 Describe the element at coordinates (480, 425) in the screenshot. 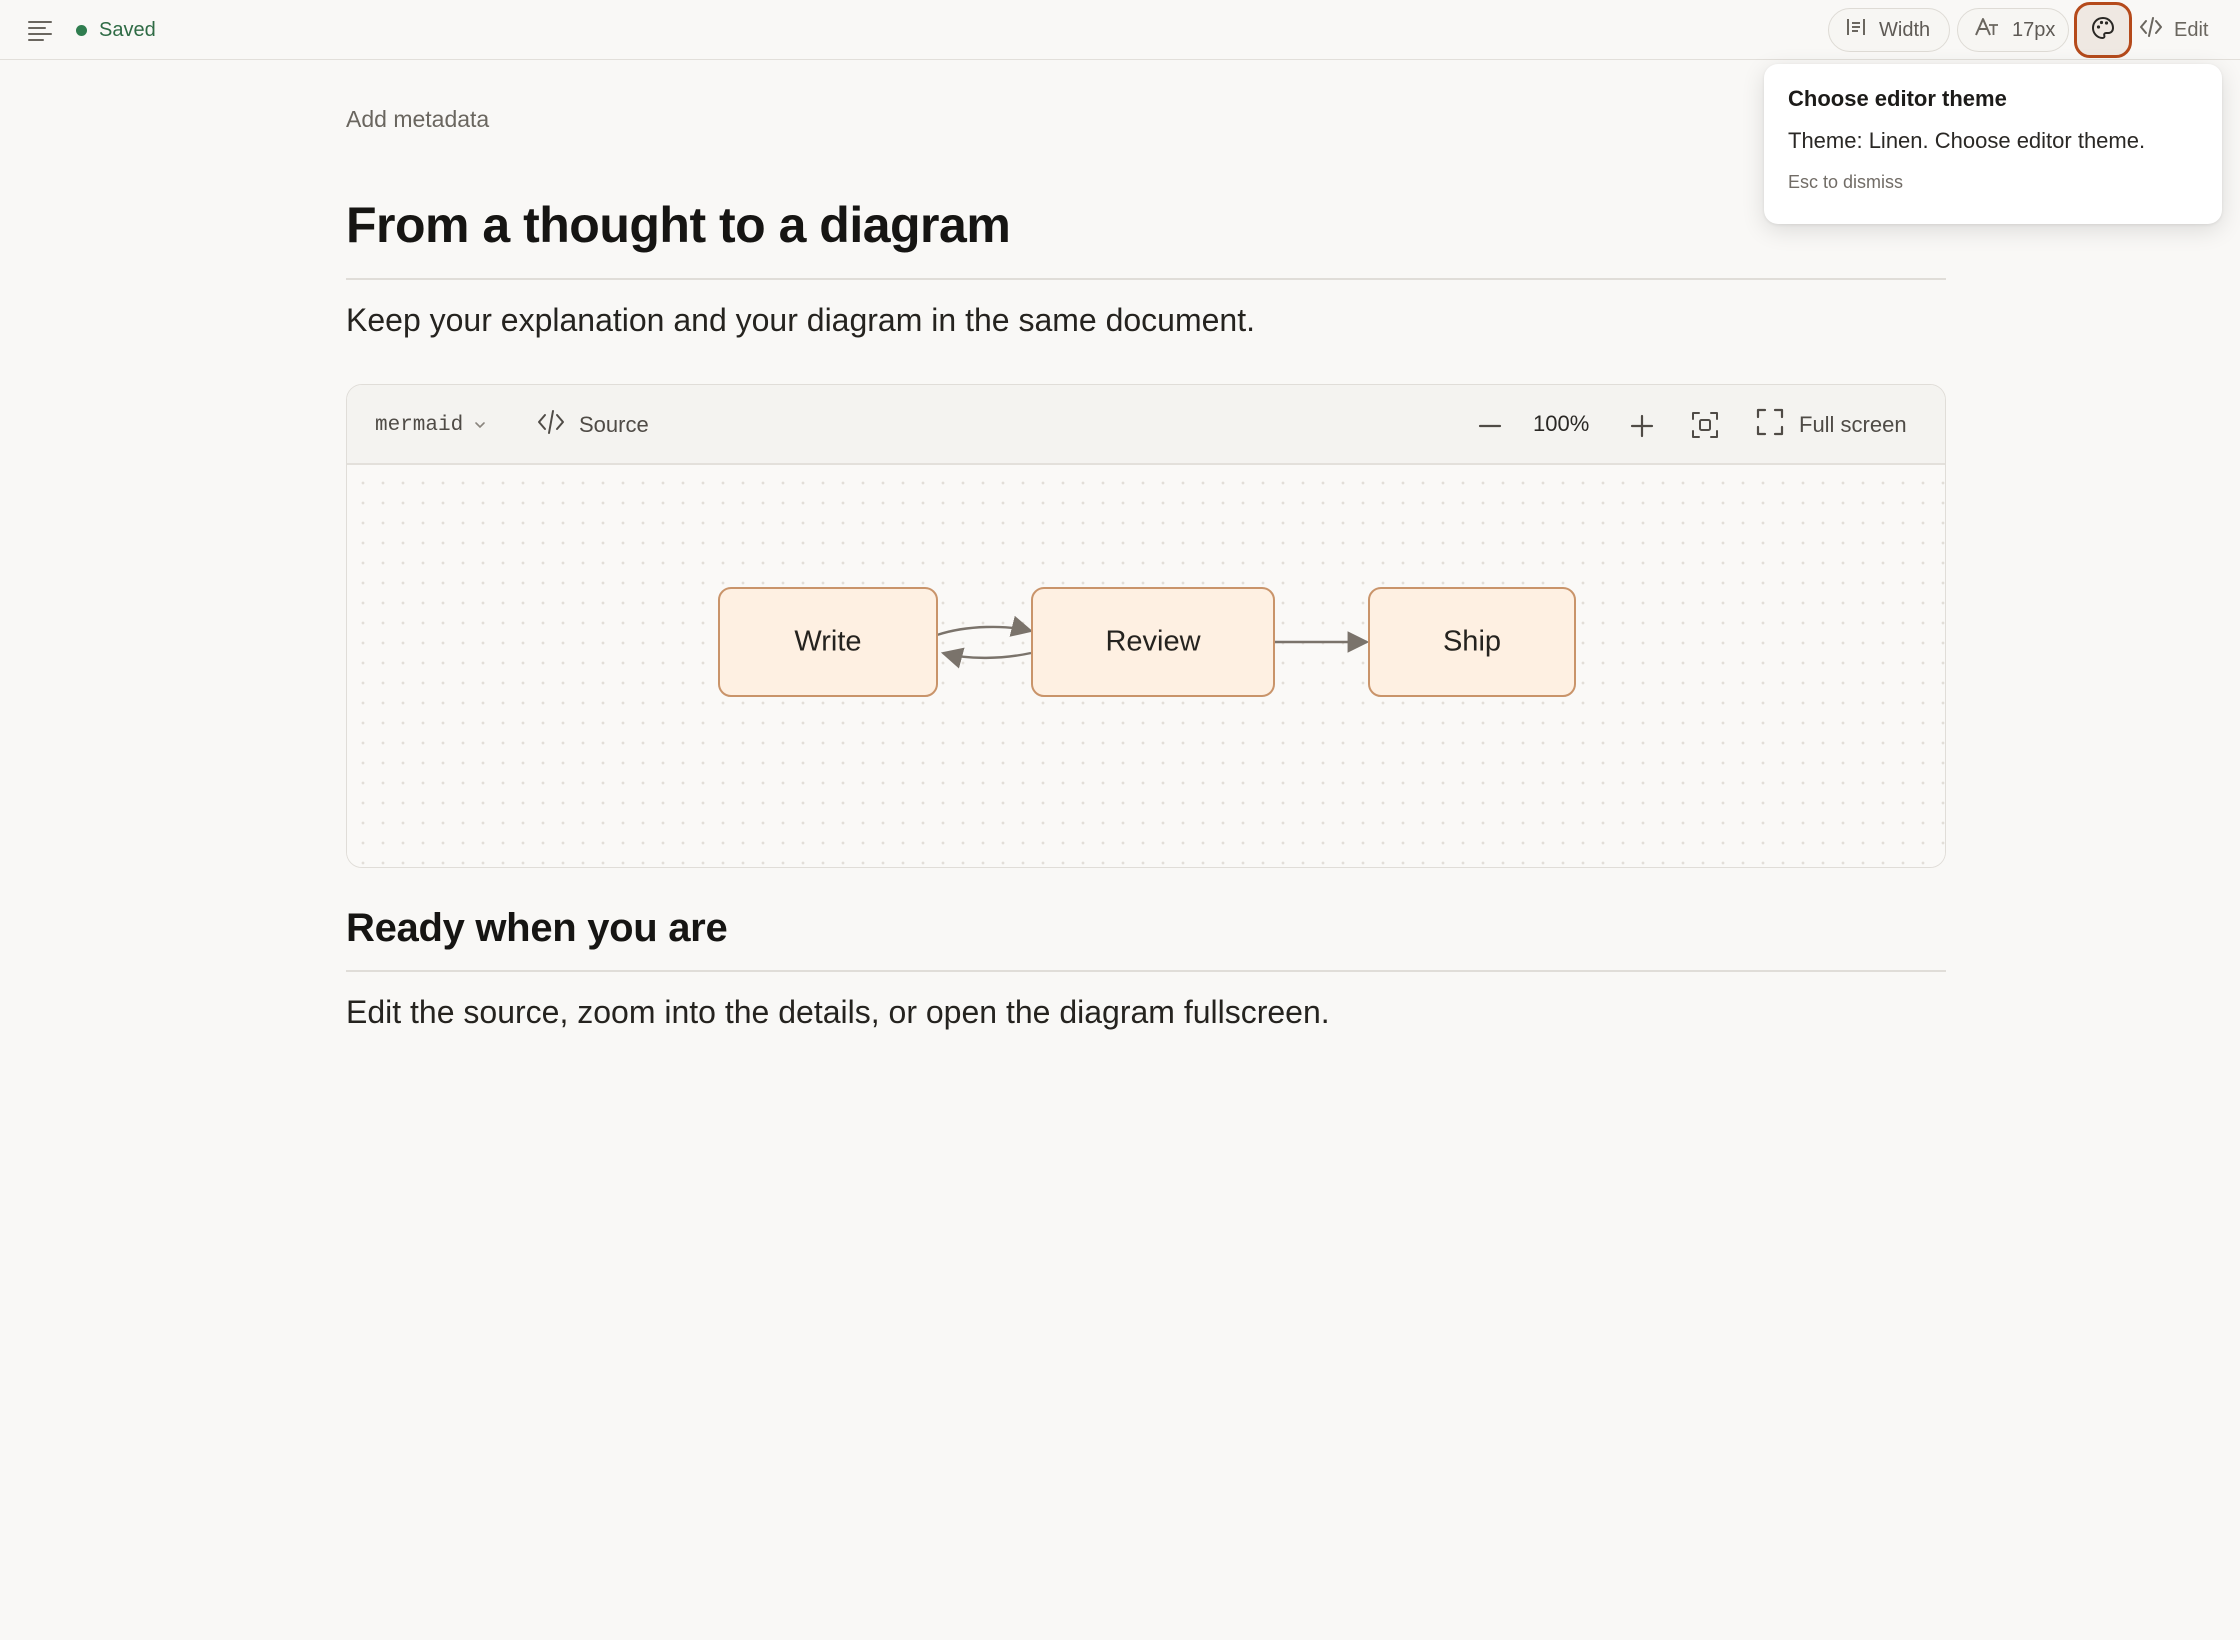

I see `chevron-down-icon` at that location.